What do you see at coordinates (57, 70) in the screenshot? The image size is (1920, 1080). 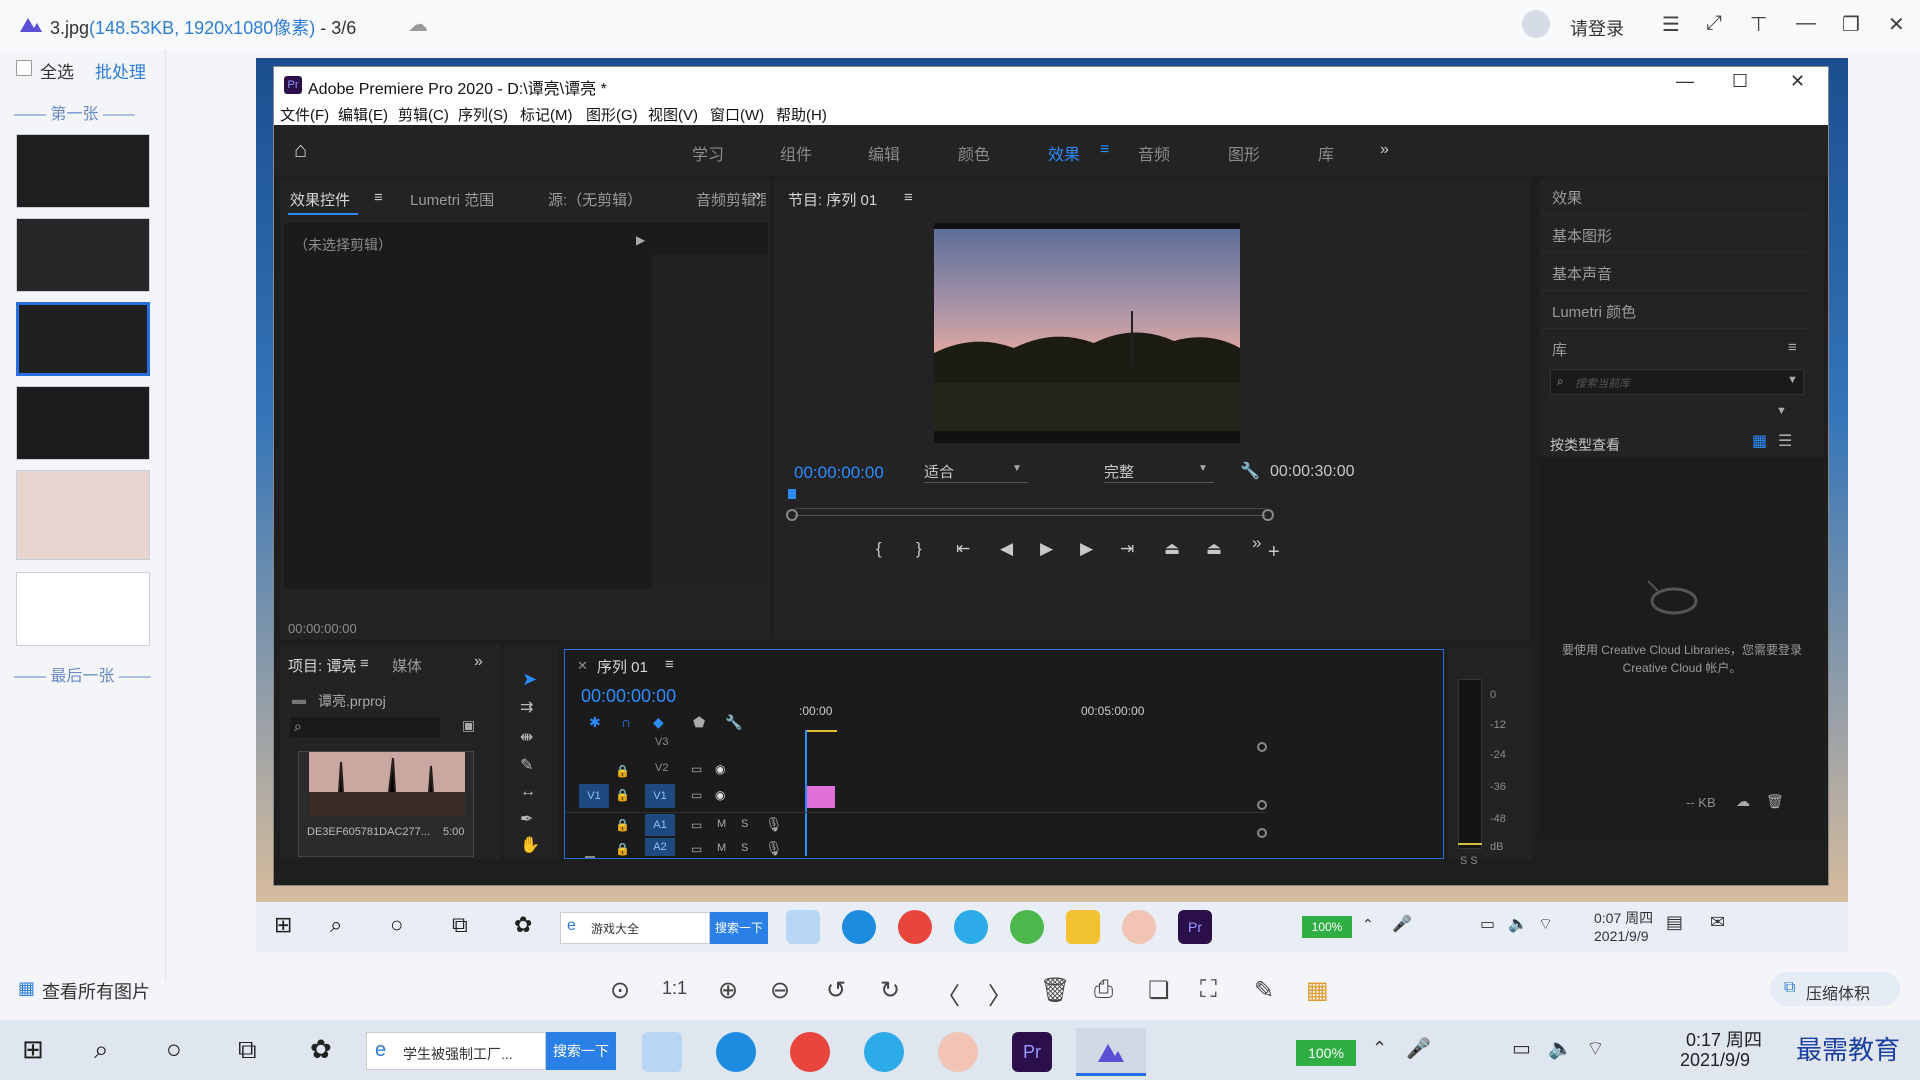 I see `select-all-label: 全选` at bounding box center [57, 70].